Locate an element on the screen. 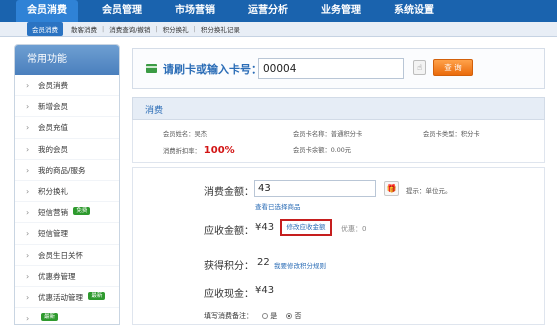 The image size is (557, 325). sidebar-item-label: 新增会员 is located at coordinates (53, 107).